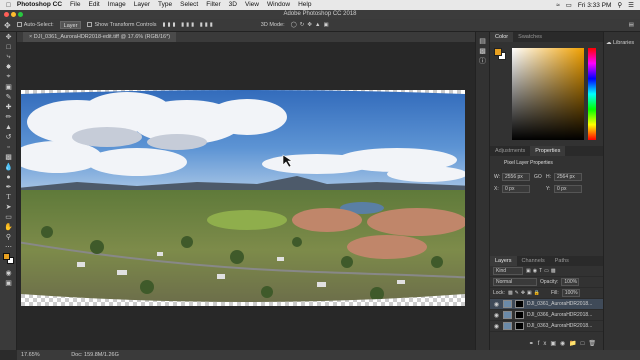 This screenshot has height=360, width=640. What do you see at coordinates (482, 61) in the screenshot?
I see `info-panel-icon: ⓘ` at bounding box center [482, 61].